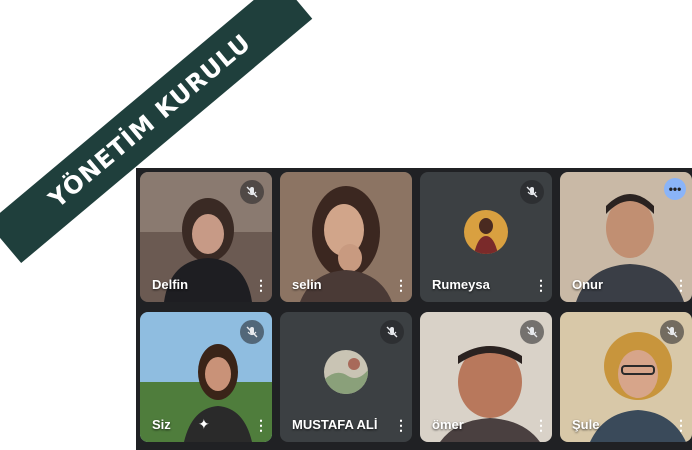  I want to click on participant-name: MUSTAFA ALİ, so click(335, 424).